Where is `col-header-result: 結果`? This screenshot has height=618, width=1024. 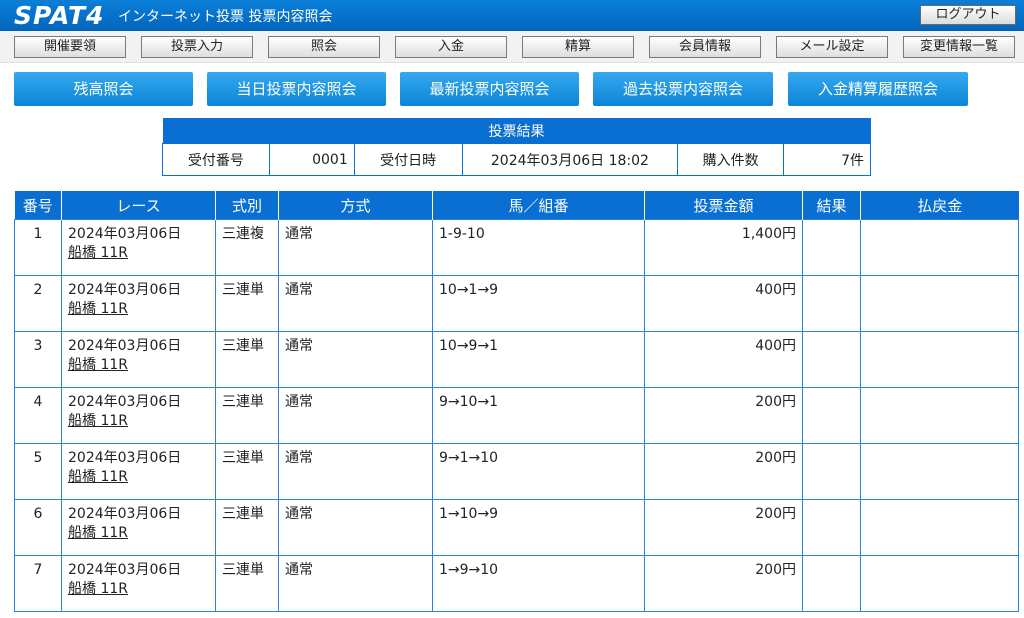
col-header-result: 結果 is located at coordinates (831, 205).